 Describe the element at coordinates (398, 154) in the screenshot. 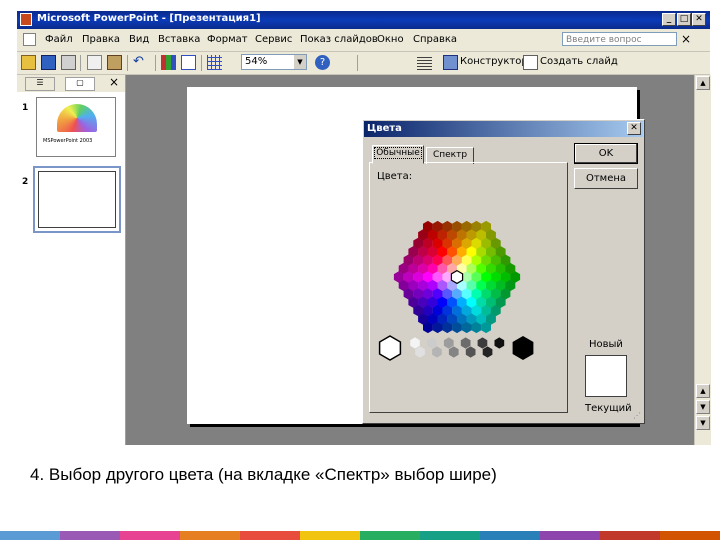

I see `tab-standard: Обычные` at that location.